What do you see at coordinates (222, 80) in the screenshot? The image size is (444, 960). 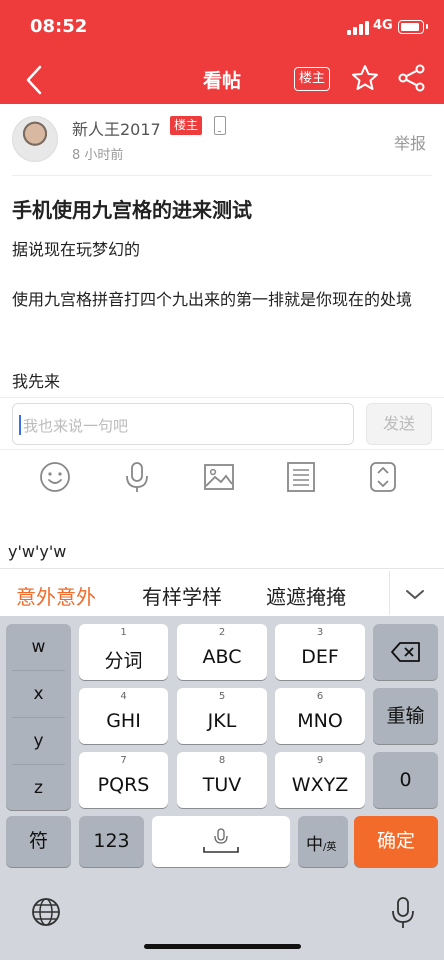 I see `nav-bar: 看帖 楼主` at bounding box center [222, 80].